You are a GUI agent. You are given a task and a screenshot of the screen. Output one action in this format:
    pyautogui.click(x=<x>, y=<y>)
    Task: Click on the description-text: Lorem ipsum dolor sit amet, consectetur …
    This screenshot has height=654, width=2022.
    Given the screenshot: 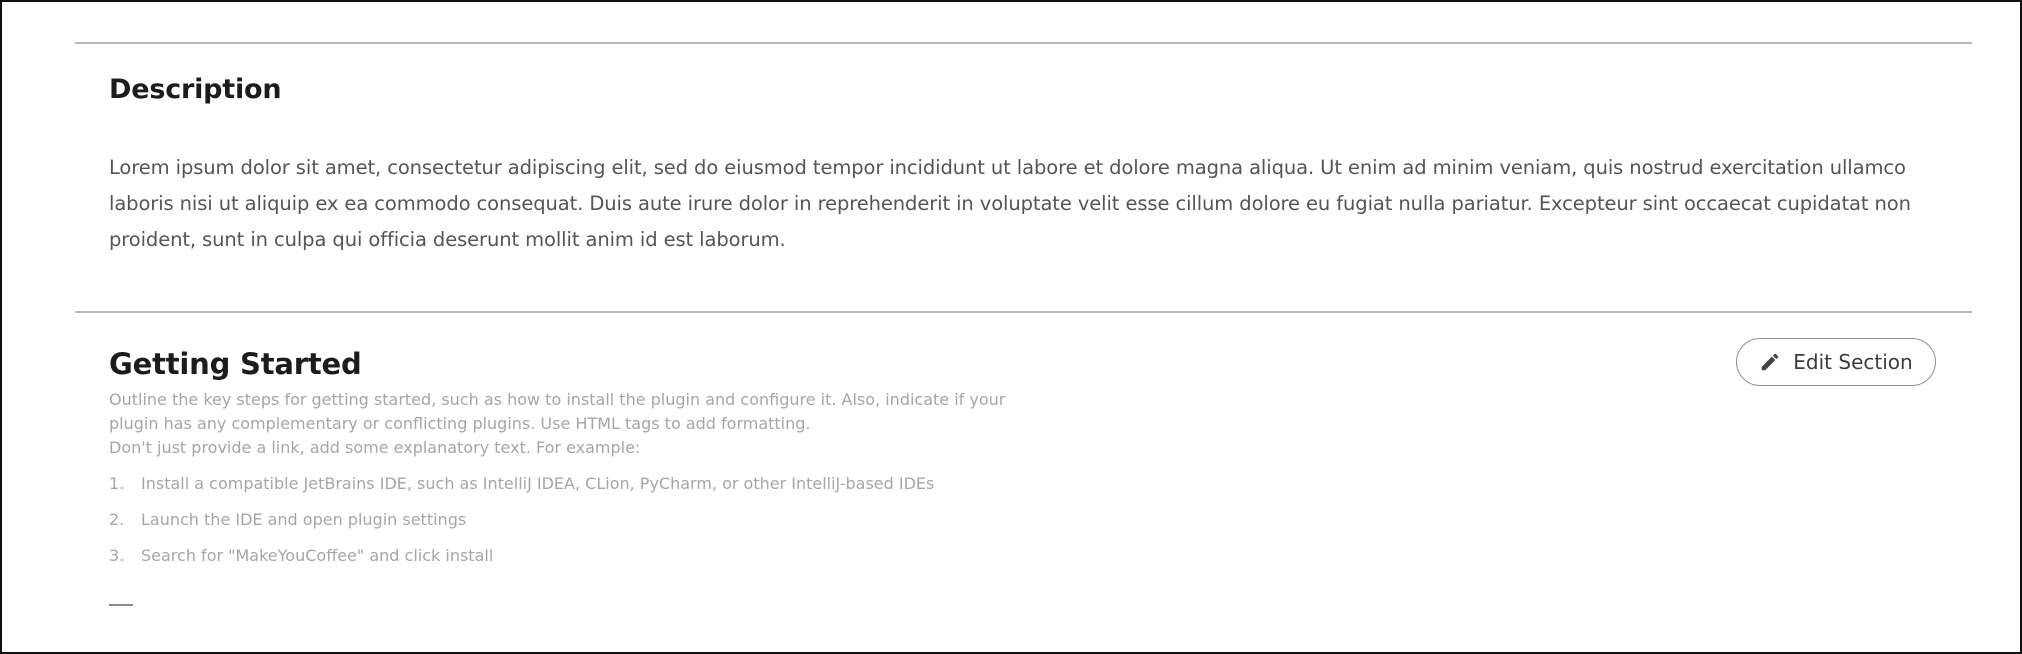 What is the action you would take?
    pyautogui.click(x=1010, y=203)
    